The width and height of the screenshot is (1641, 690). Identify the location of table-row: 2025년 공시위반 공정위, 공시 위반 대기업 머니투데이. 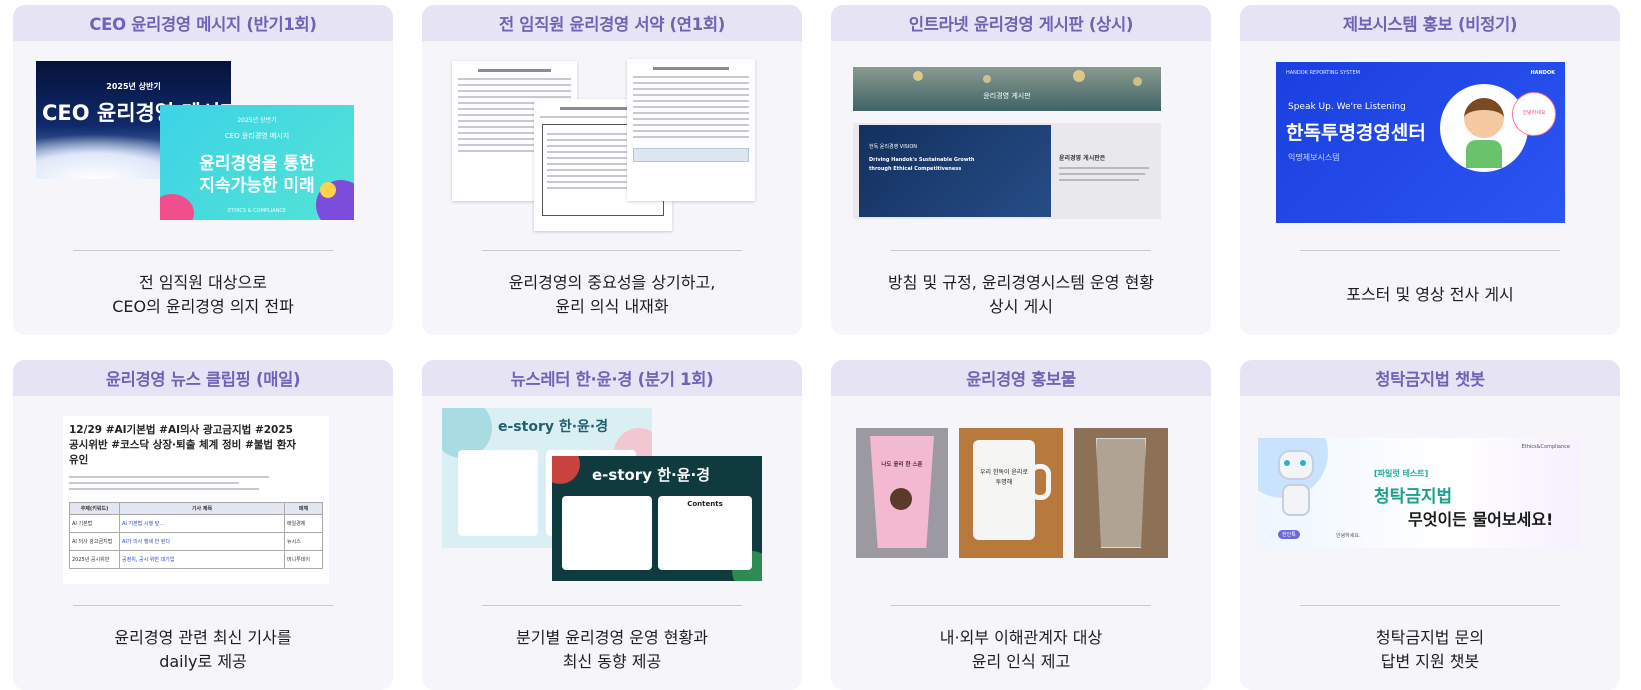
(196, 559).